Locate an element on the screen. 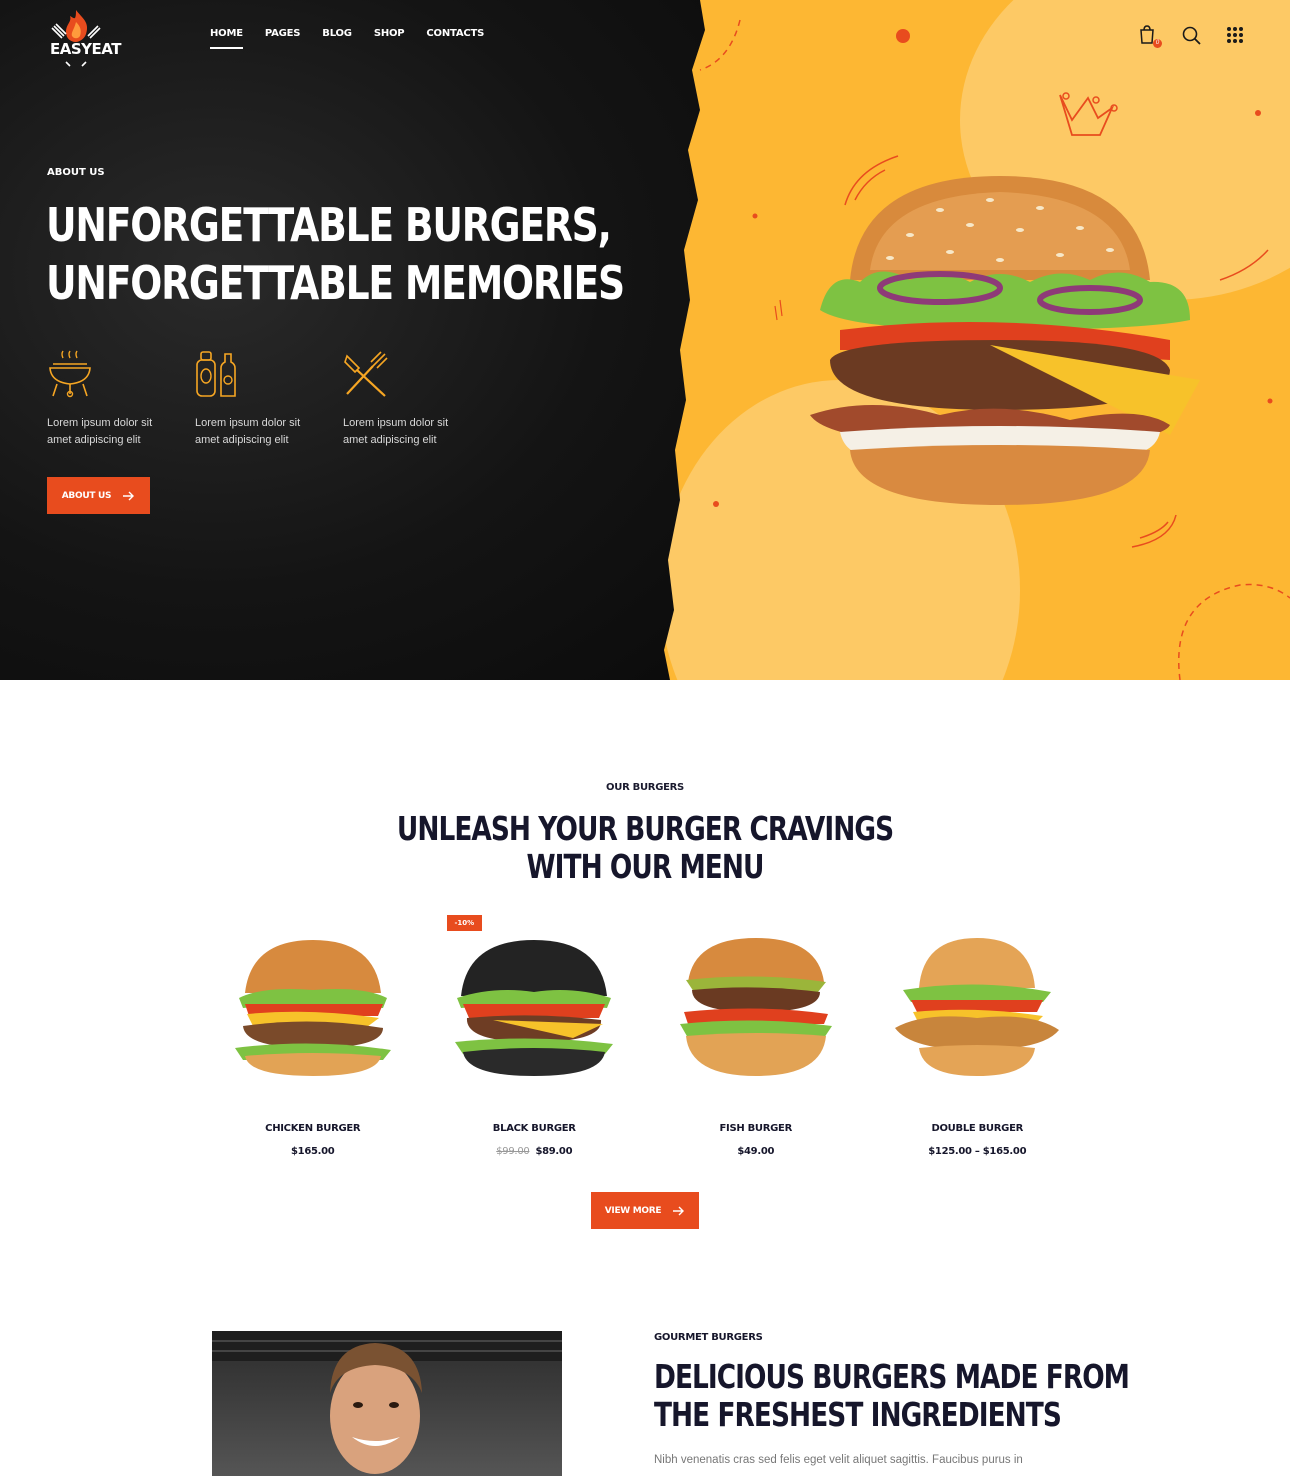 This screenshot has width=1290, height=1476. product-card: -10% BLACK BURGER $99.00 $89.00 is located at coordinates (535, 1036).